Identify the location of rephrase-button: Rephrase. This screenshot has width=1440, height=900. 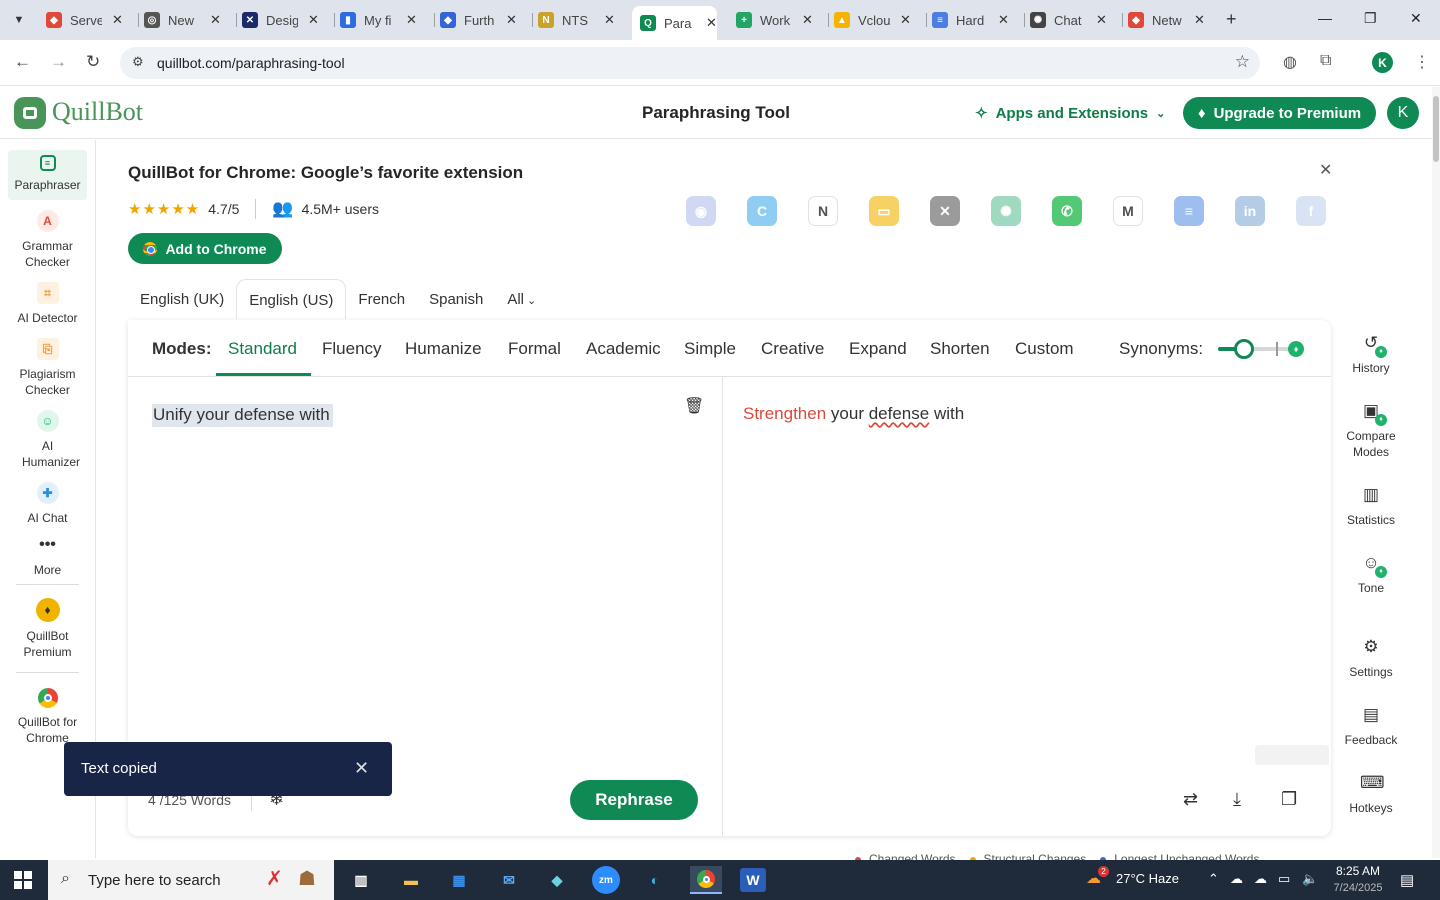
(634, 800).